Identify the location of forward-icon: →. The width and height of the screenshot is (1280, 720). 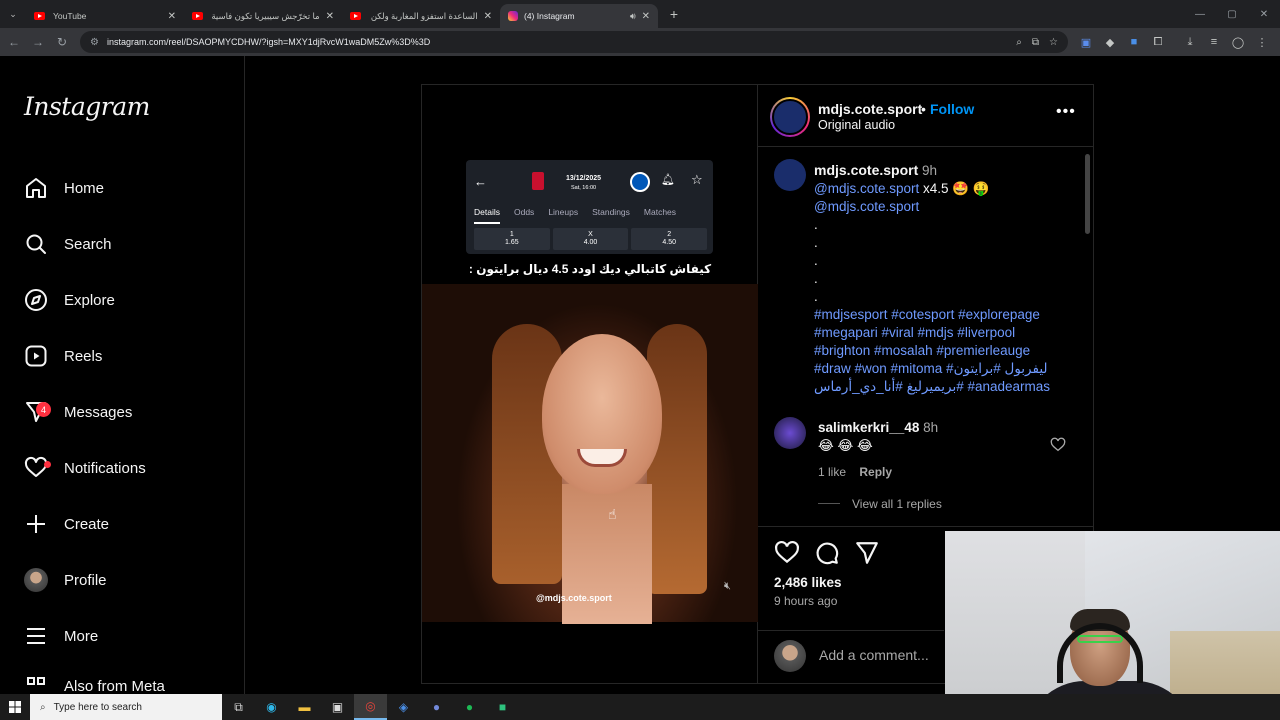
(38, 42).